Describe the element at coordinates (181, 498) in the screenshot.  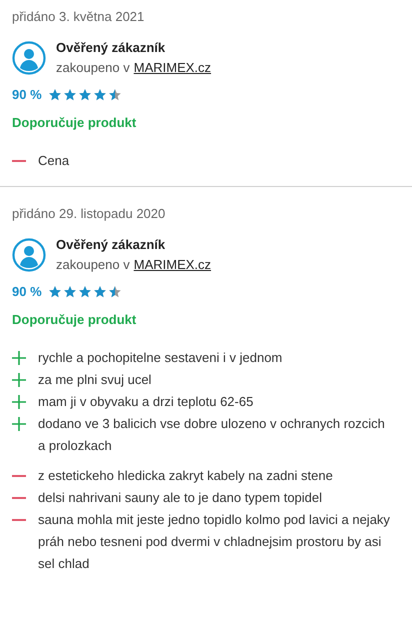
I see `point-text: delsi nahrivani sauny ale to je dano typem topidel` at that location.